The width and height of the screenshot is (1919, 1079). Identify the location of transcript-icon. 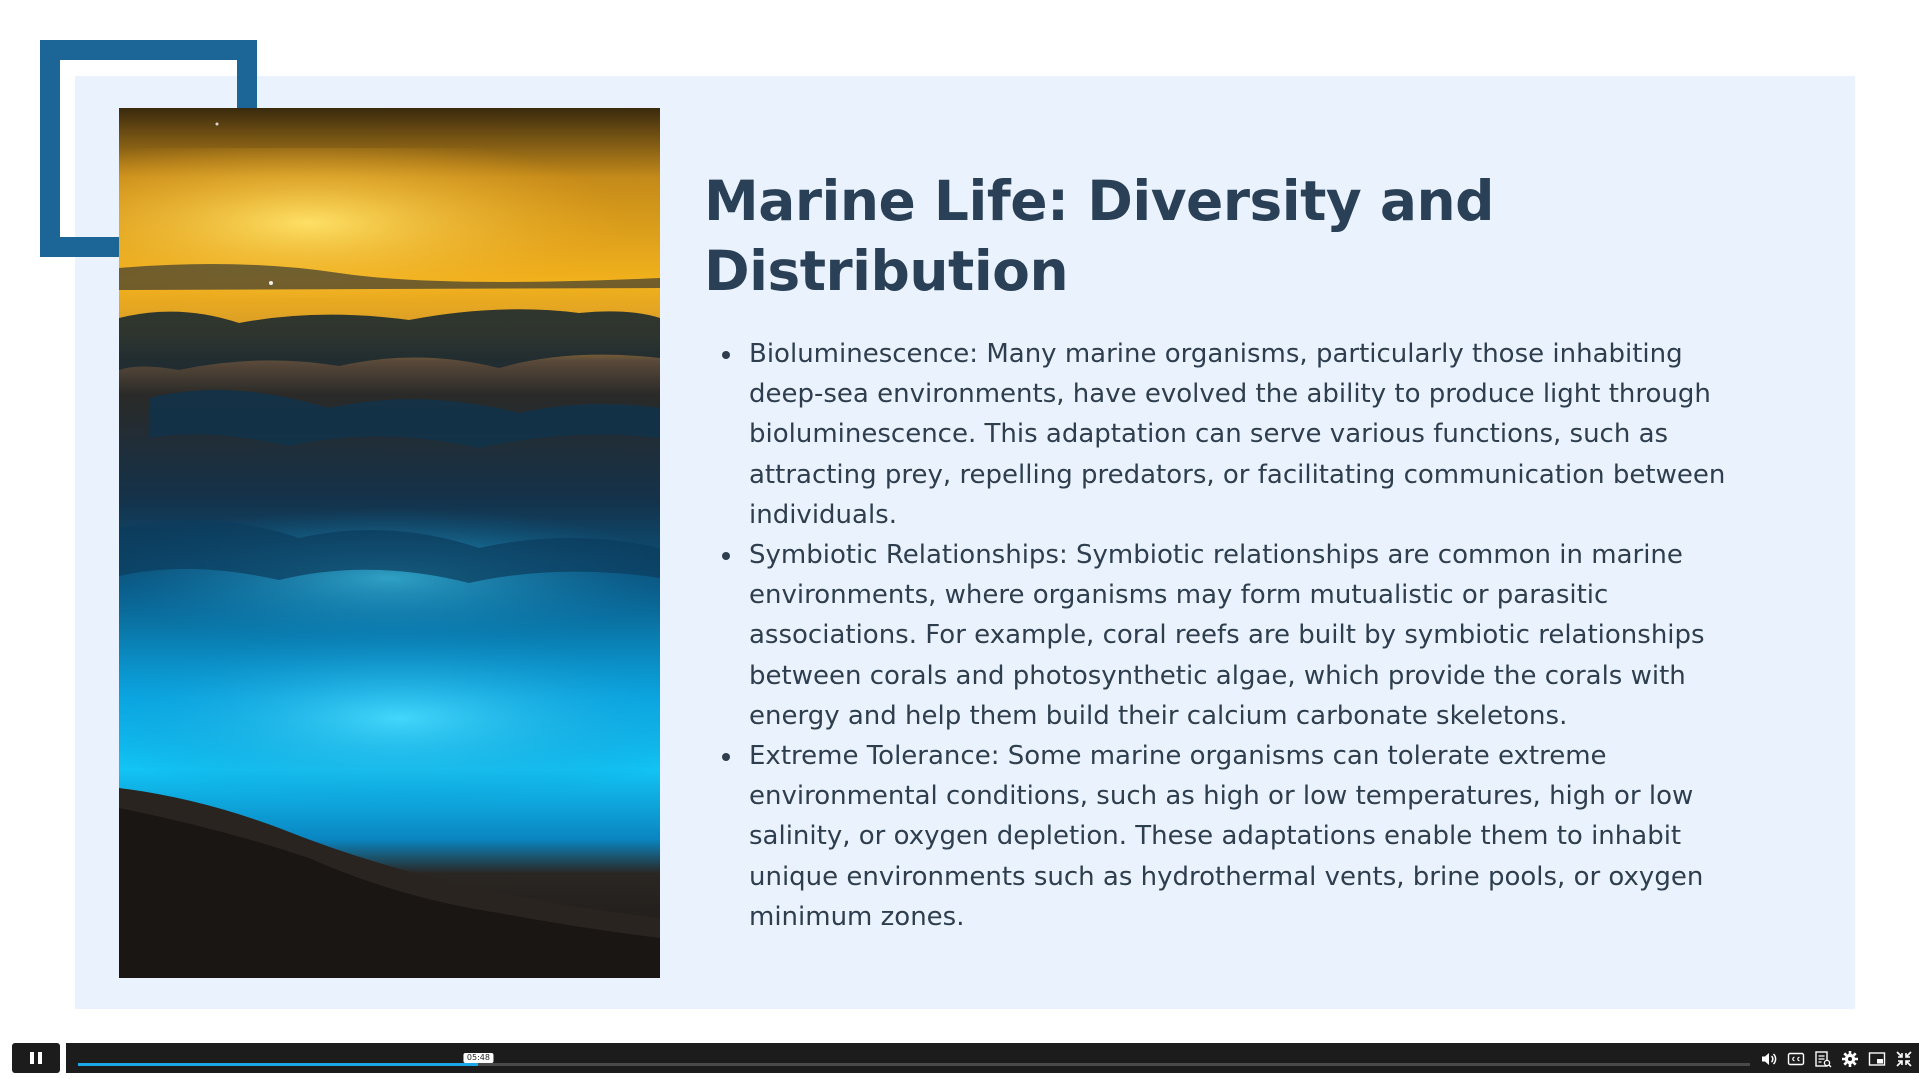
(1823, 1059).